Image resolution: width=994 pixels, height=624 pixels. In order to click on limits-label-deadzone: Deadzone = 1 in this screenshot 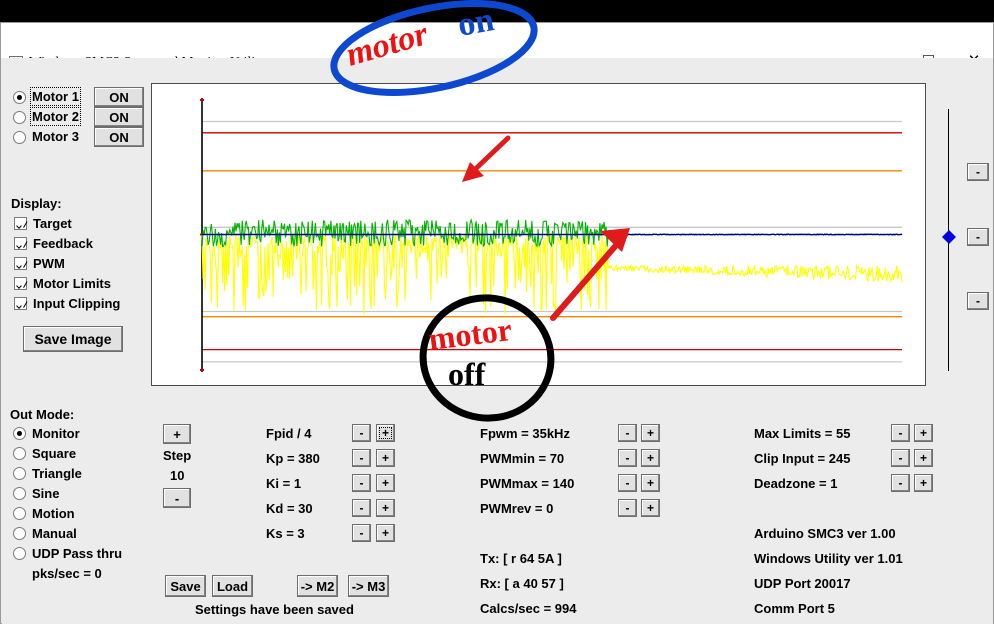, I will do `click(796, 483)`.